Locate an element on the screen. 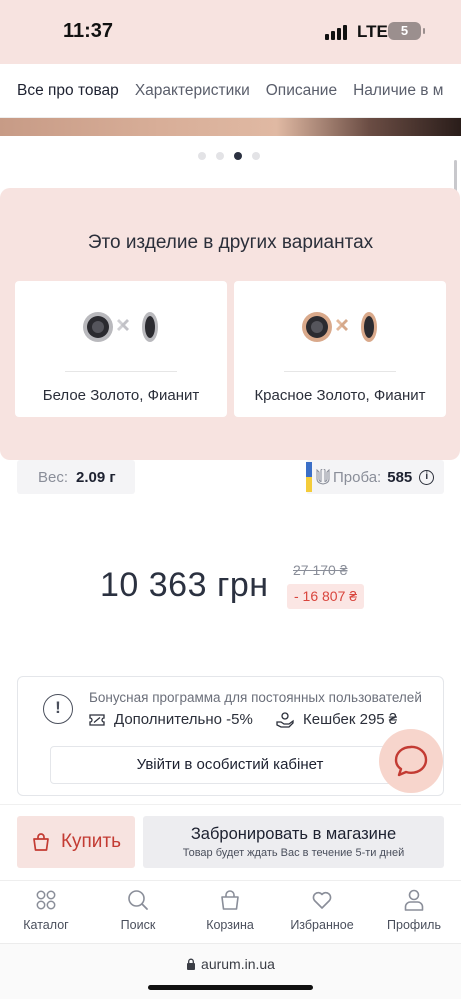 The image size is (461, 999). variant-card-red-gold: Красное Золото, Фианит is located at coordinates (340, 349).